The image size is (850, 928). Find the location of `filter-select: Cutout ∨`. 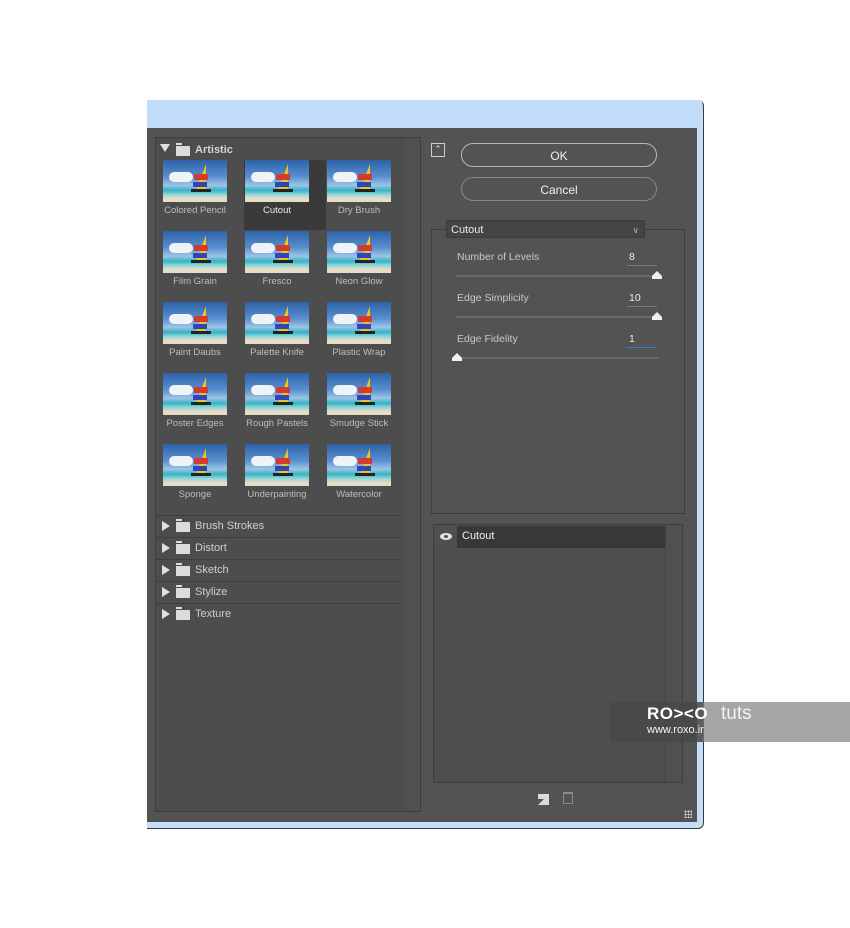

filter-select: Cutout ∨ is located at coordinates (545, 229).